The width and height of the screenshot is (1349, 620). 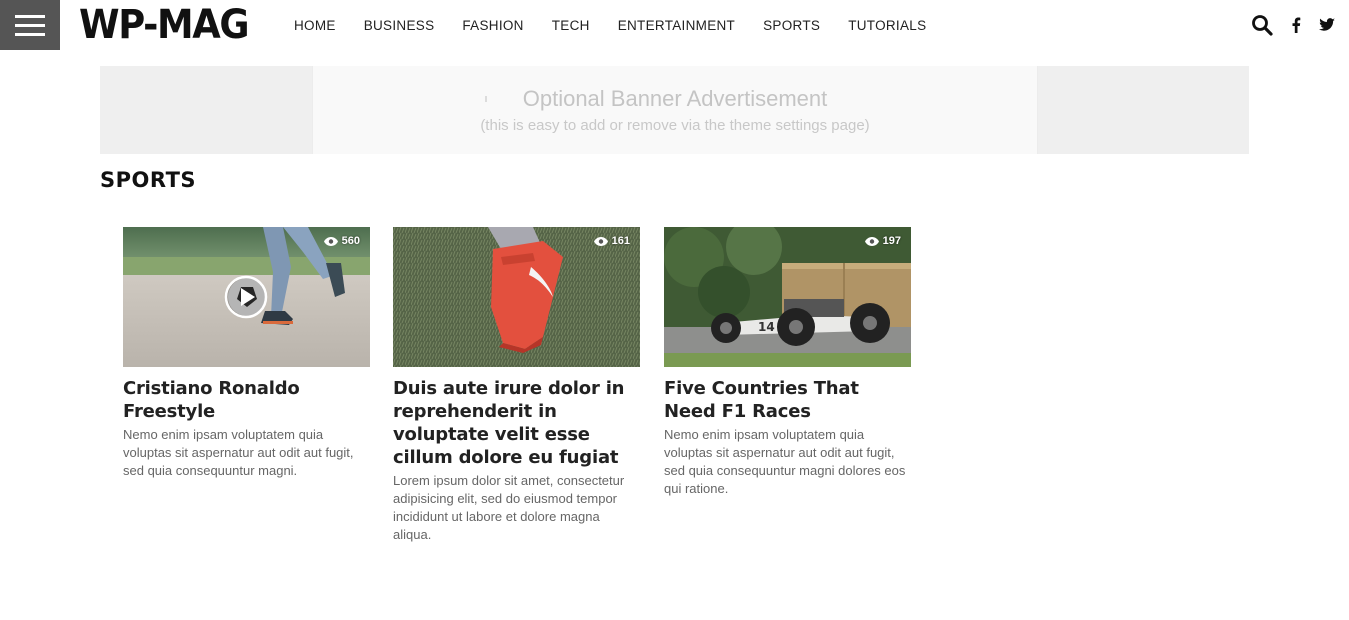 I want to click on hamburger-menu-icon, so click(x=30, y=25).